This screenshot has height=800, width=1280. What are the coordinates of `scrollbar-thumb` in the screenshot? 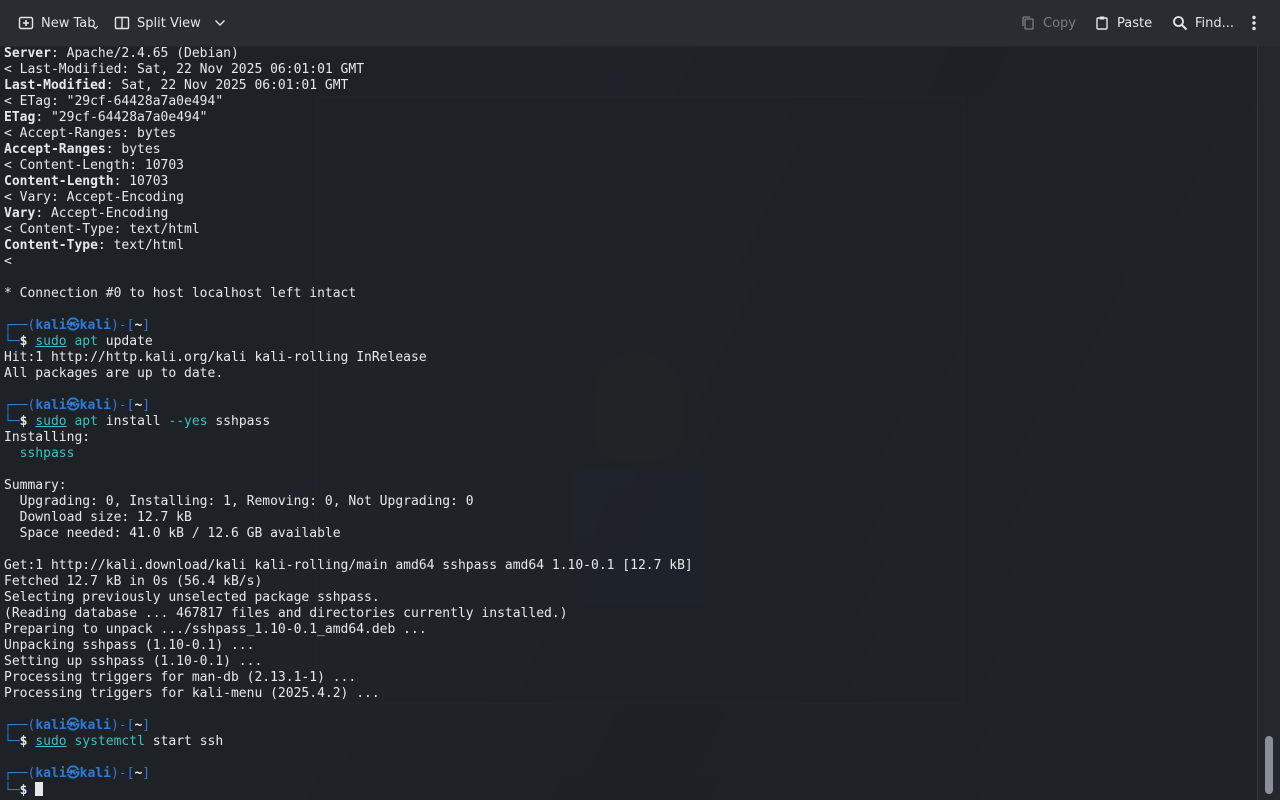 It's located at (1269, 765).